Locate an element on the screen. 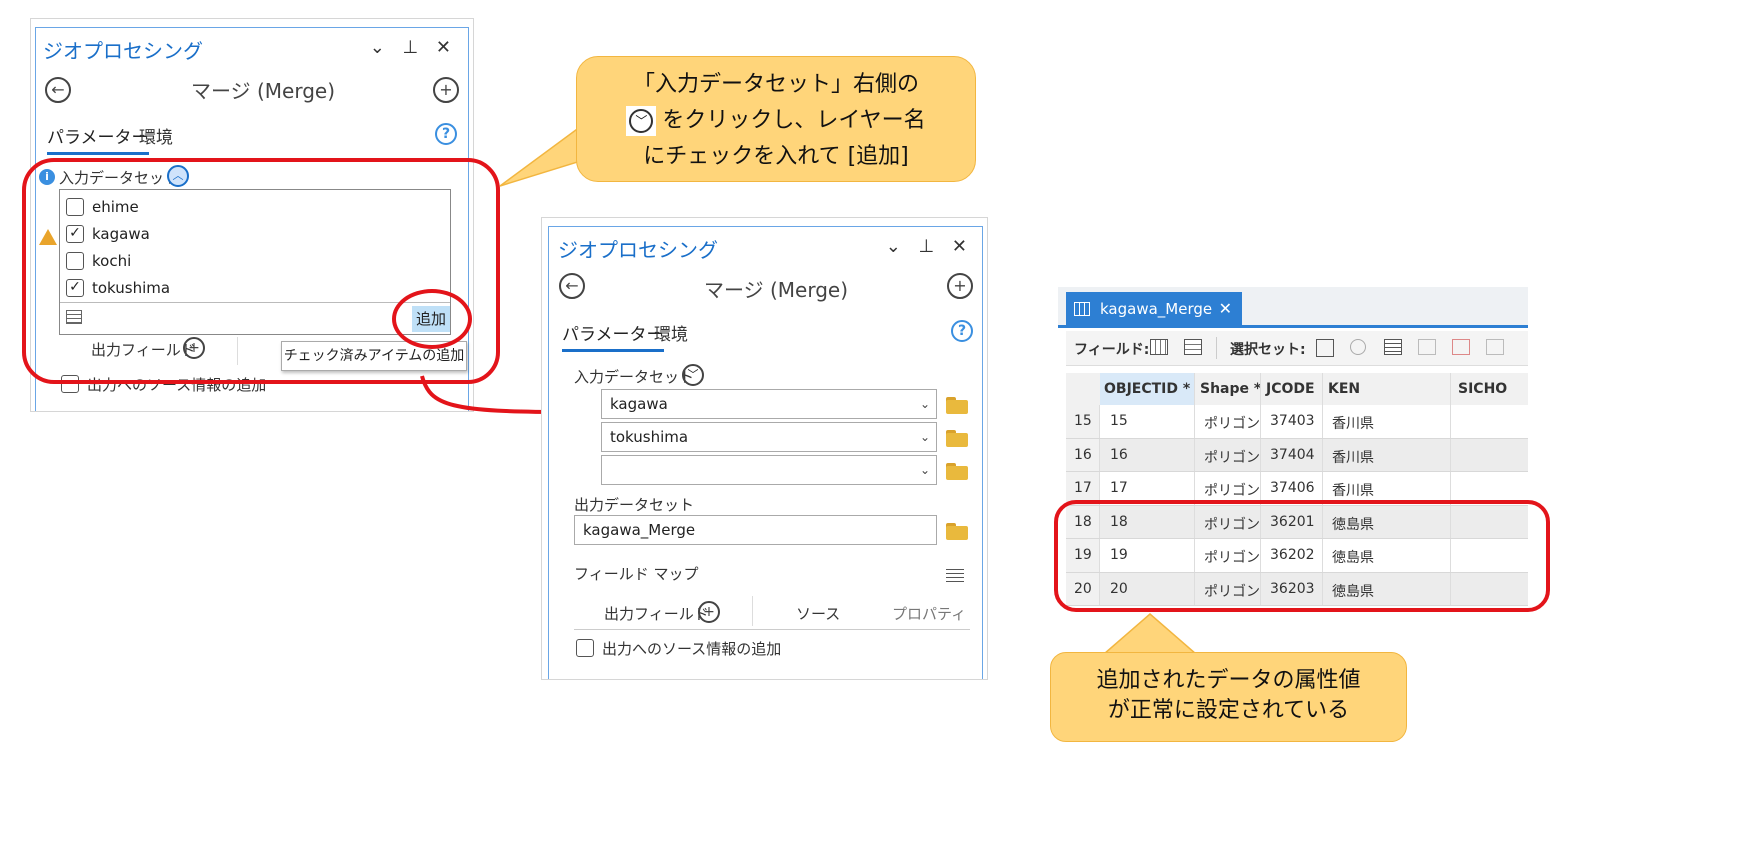 Image resolution: width=1752 pixels, height=848 pixels. combo-value: tokushima is located at coordinates (649, 437).